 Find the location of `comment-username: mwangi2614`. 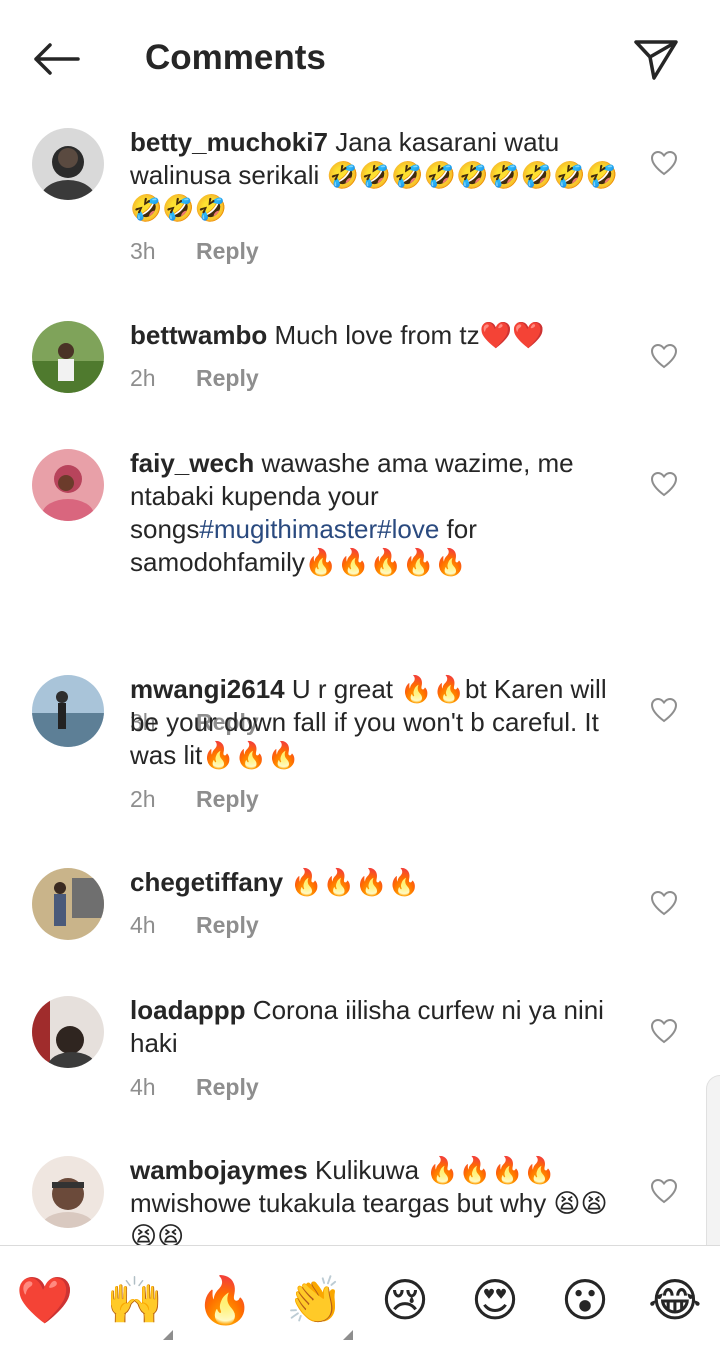

comment-username: mwangi2614 is located at coordinates (207, 689).